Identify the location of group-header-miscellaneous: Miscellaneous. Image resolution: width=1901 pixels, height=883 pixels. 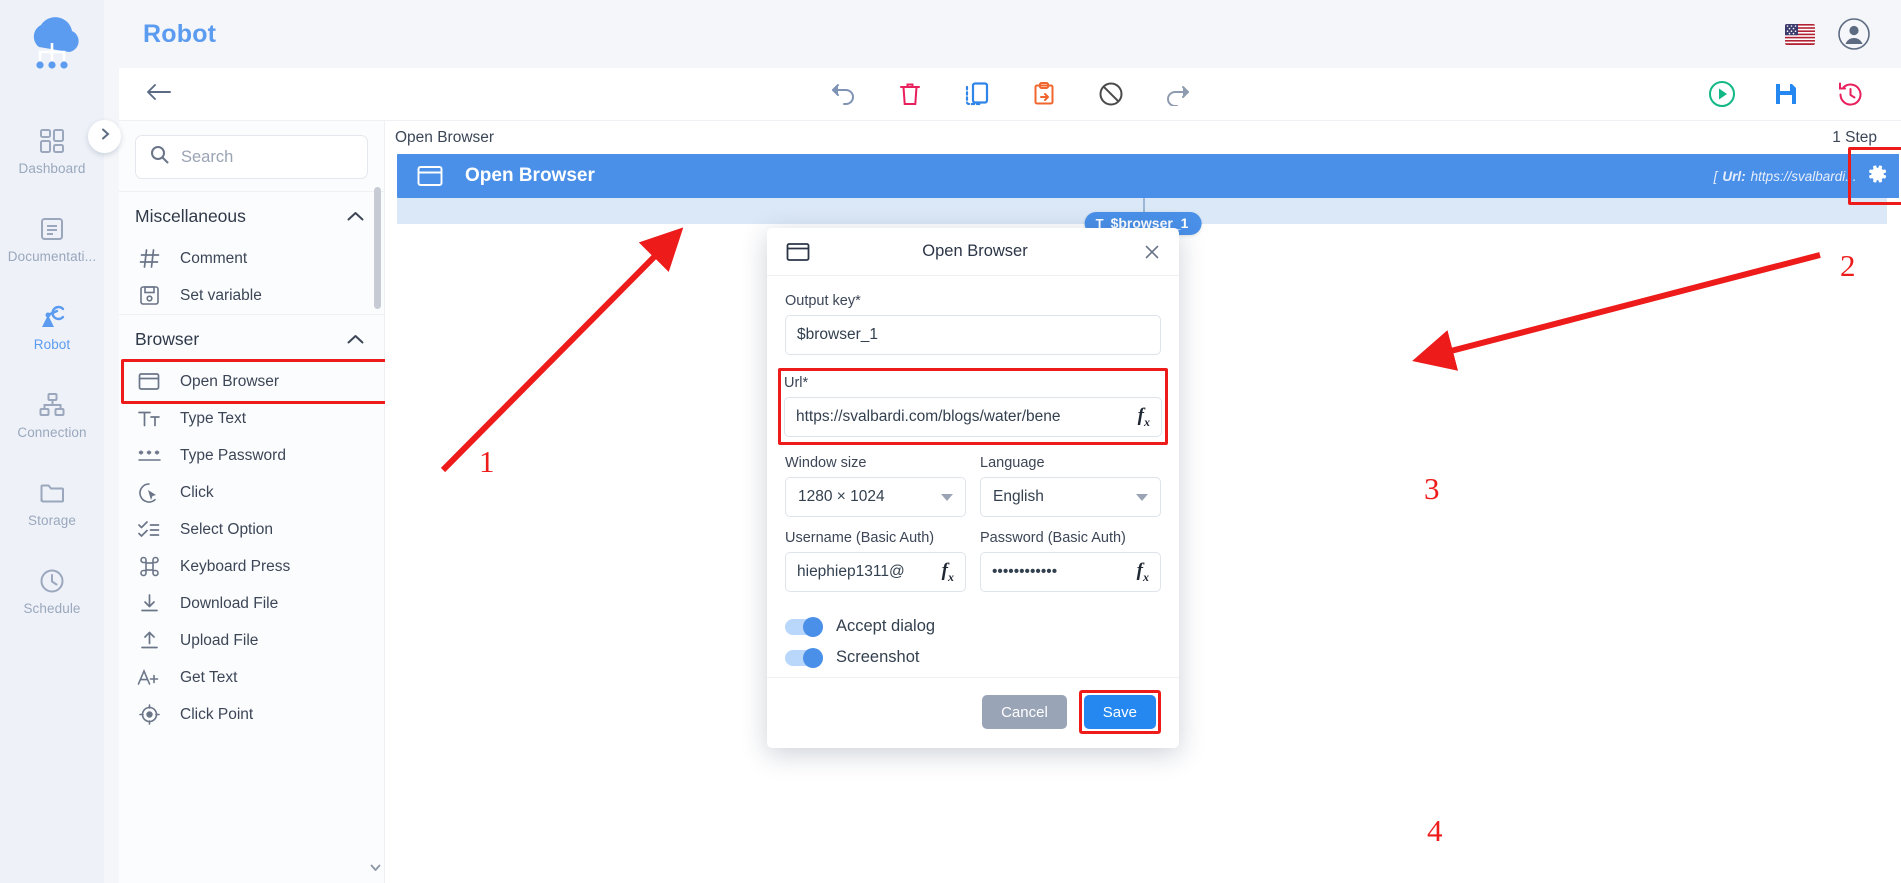
(251, 215).